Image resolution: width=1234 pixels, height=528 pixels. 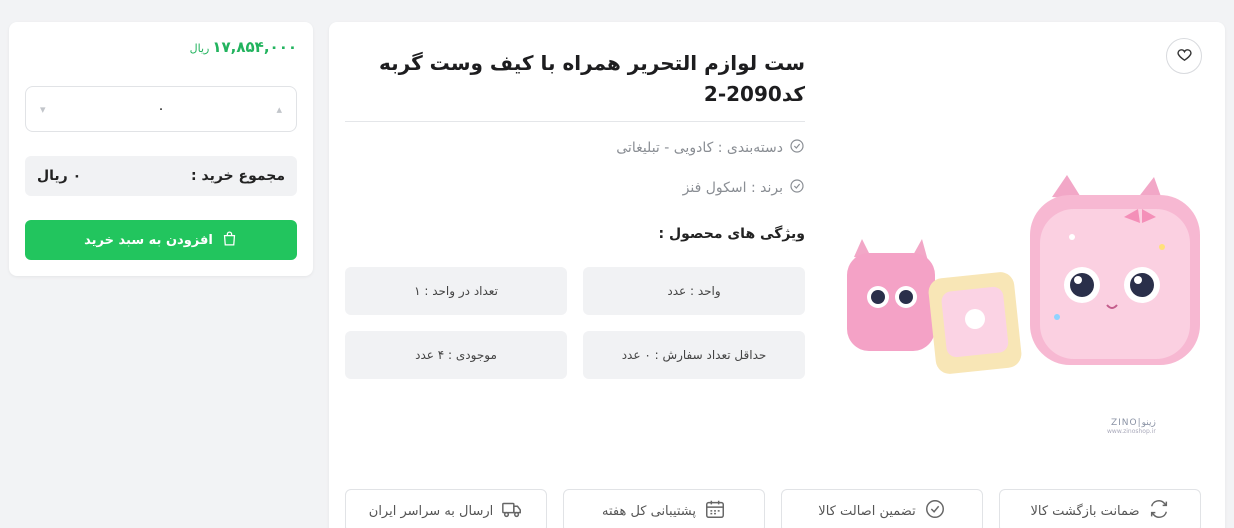 I want to click on image-watermark-logo: ZINO|زینو www.zinoshop.ir, so click(x=1131, y=426).